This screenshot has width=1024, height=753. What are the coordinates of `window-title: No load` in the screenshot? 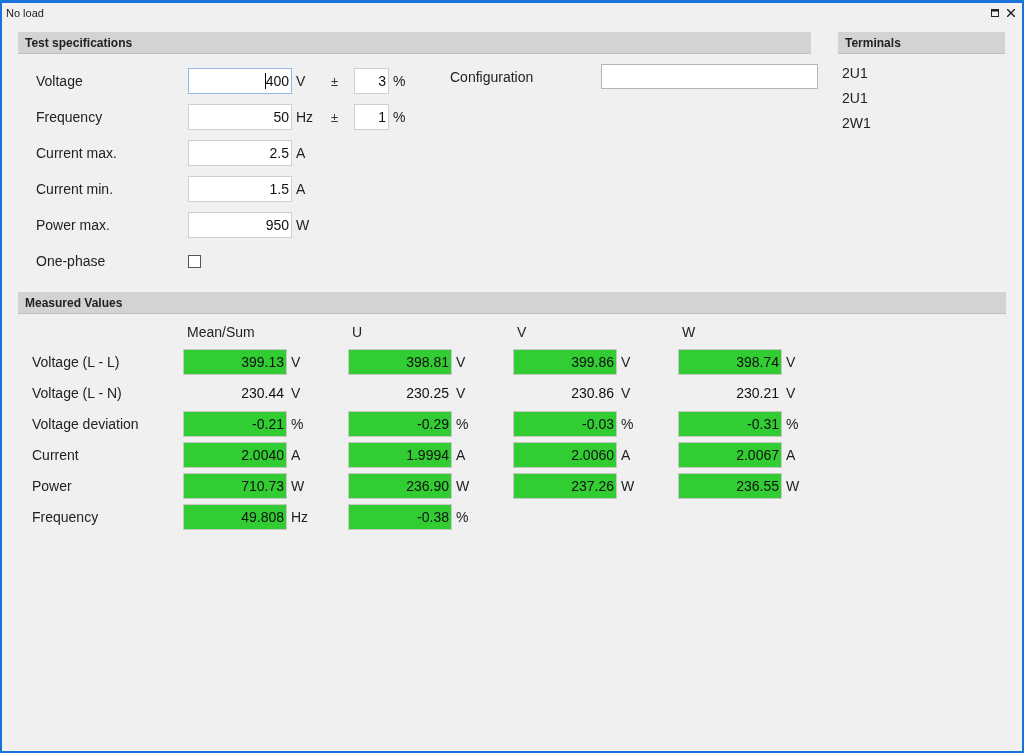 It's located at (25, 13).